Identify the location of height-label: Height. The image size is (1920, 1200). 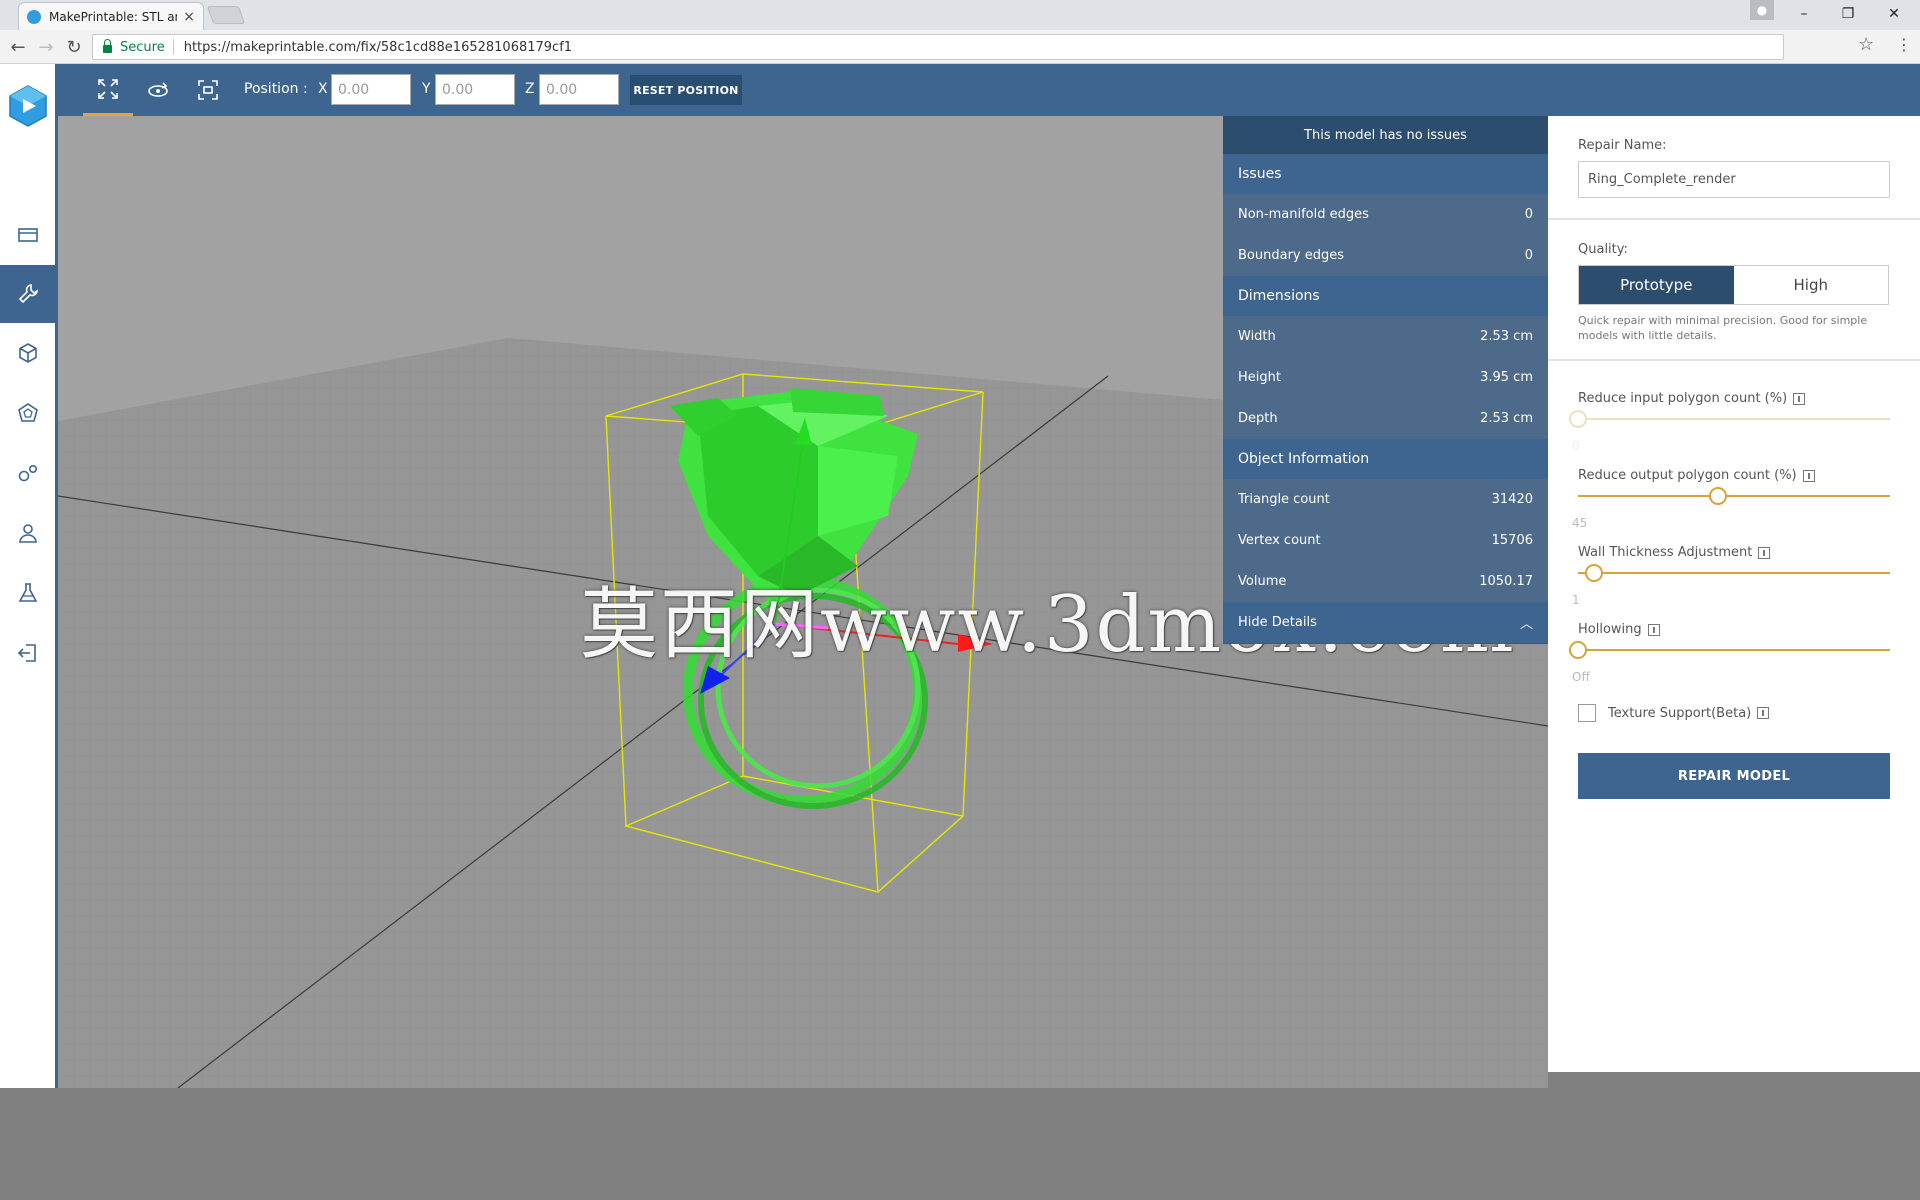
(1259, 377).